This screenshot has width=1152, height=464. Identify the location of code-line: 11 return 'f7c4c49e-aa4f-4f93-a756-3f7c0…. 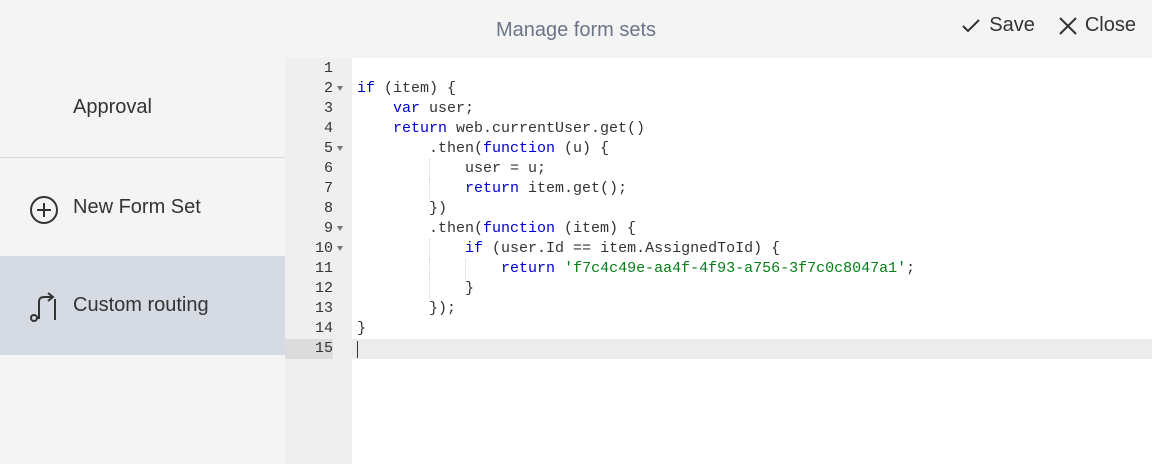
(718, 269).